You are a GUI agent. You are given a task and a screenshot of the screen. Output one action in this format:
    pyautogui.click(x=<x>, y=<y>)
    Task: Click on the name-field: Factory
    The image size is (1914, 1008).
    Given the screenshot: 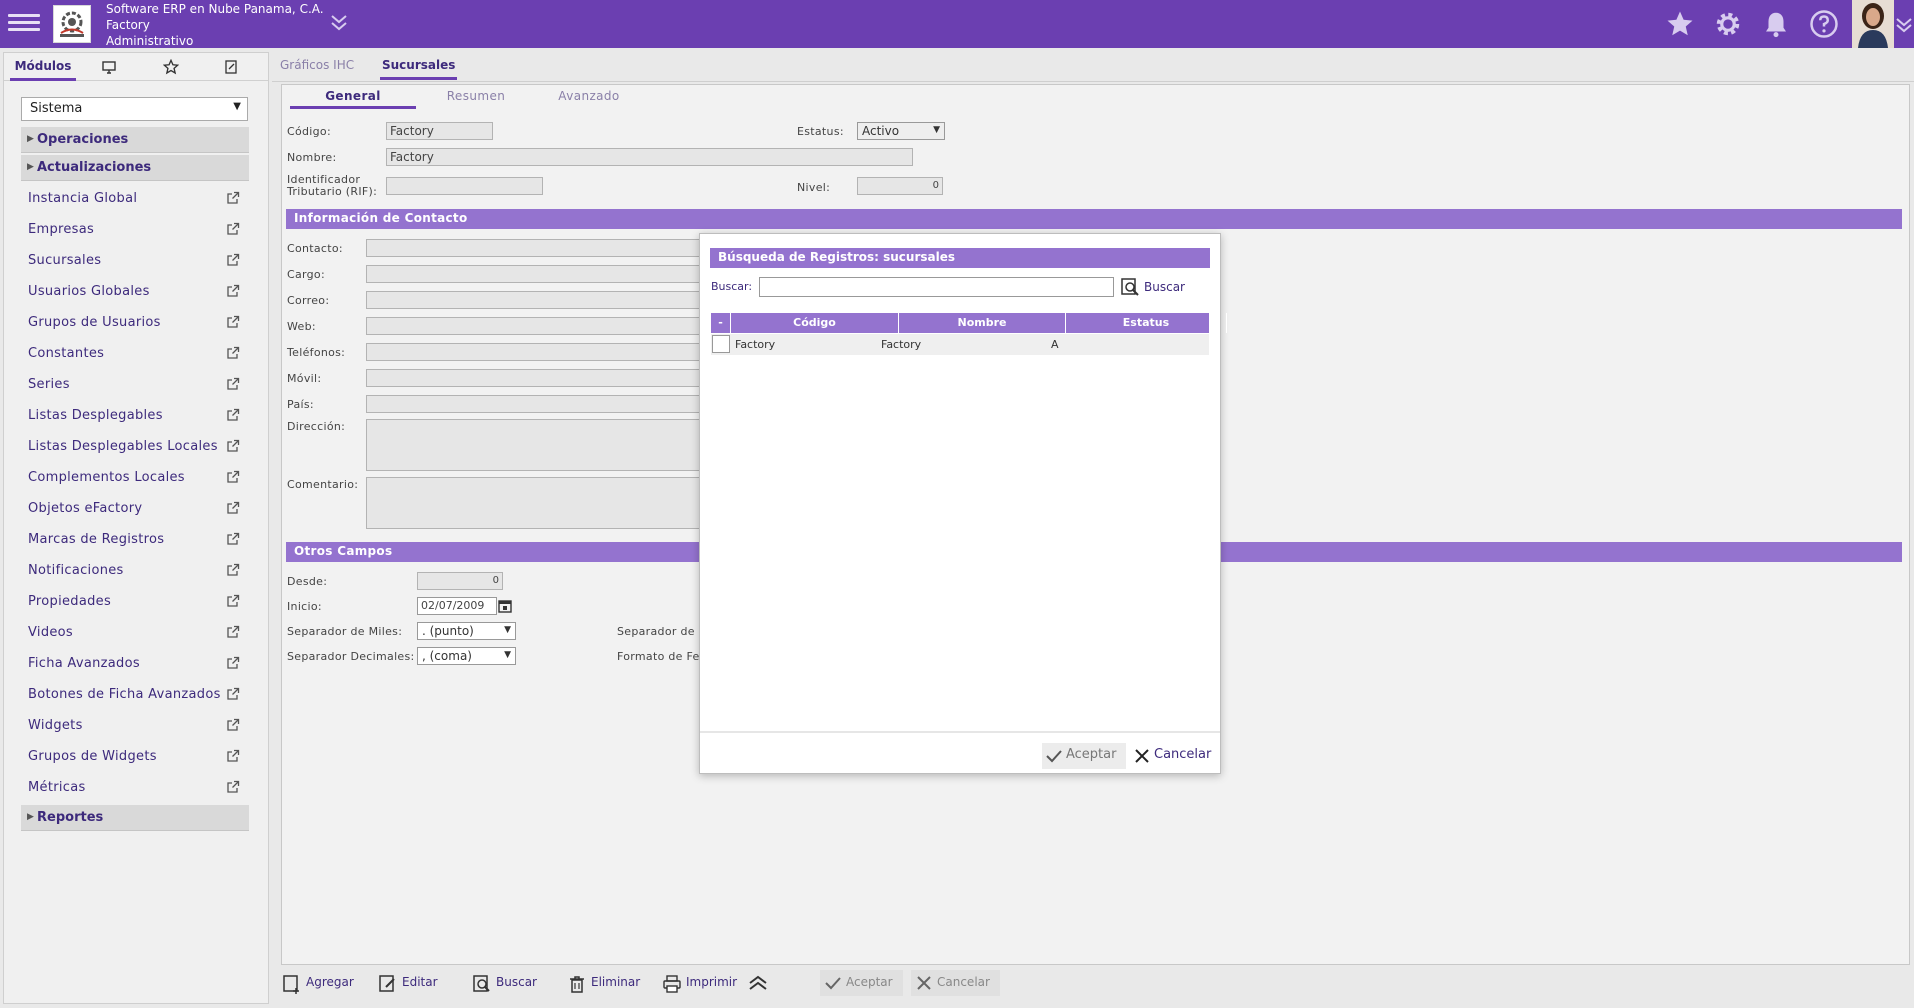 What is the action you would take?
    pyautogui.click(x=649, y=157)
    